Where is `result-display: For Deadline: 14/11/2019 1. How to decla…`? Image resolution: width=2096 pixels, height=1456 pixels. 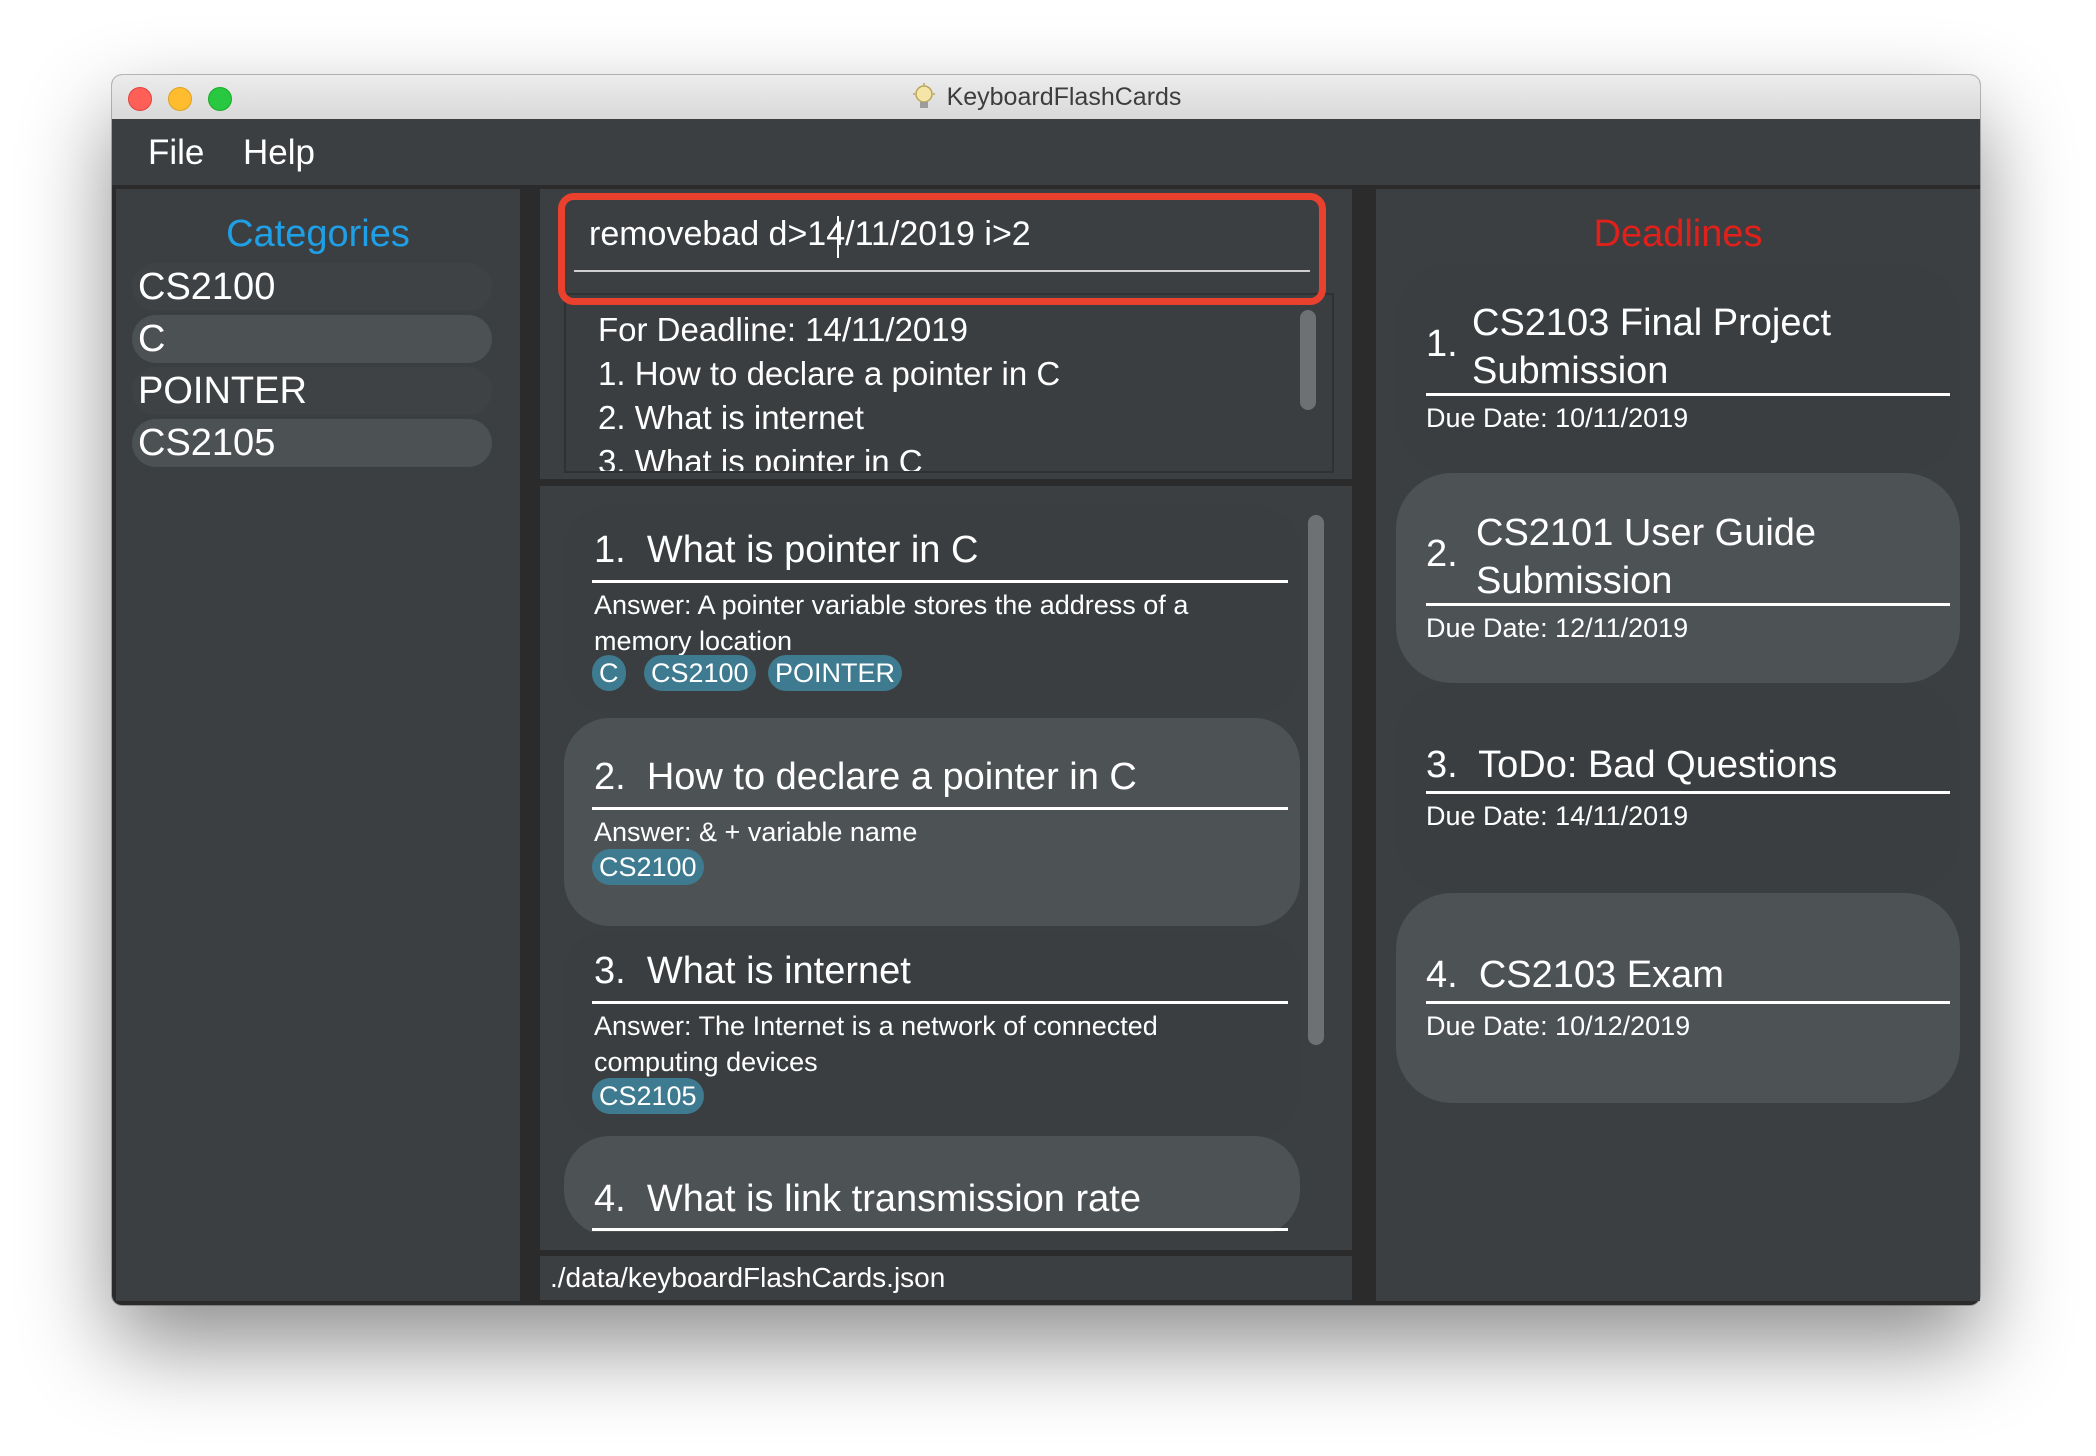
result-display: For Deadline: 14/11/2019 1. How to decla… is located at coordinates (949, 383).